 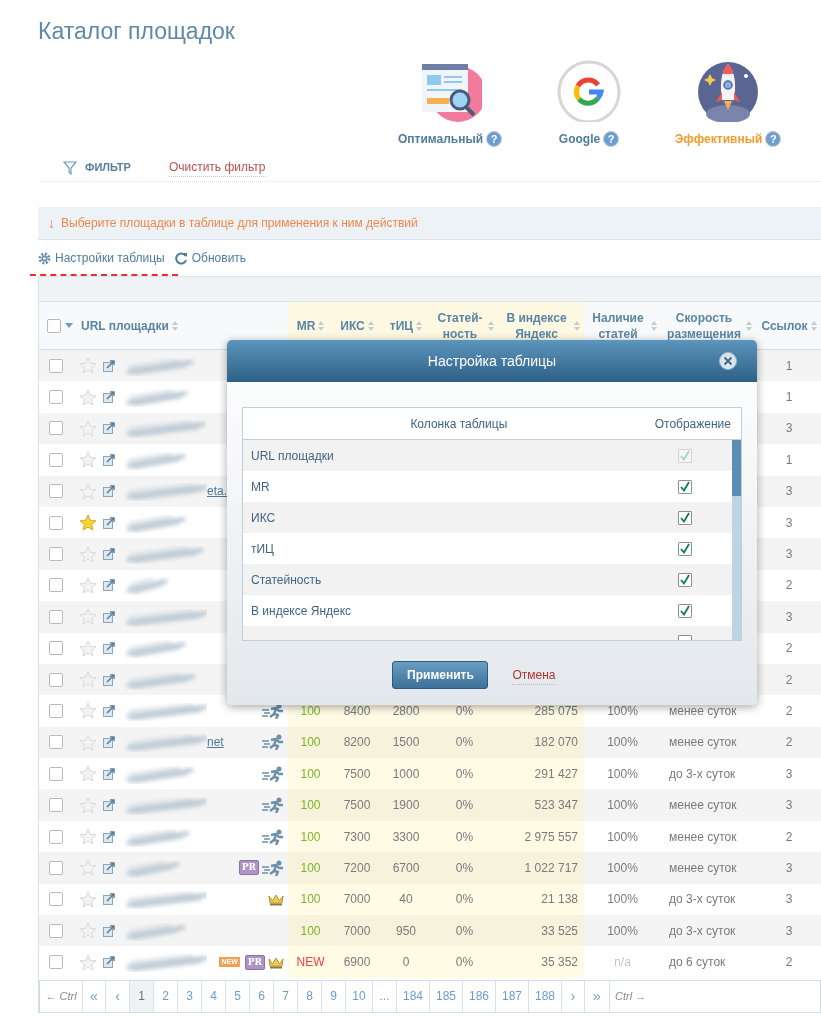 What do you see at coordinates (238, 996) in the screenshot?
I see `page-button: 5` at bounding box center [238, 996].